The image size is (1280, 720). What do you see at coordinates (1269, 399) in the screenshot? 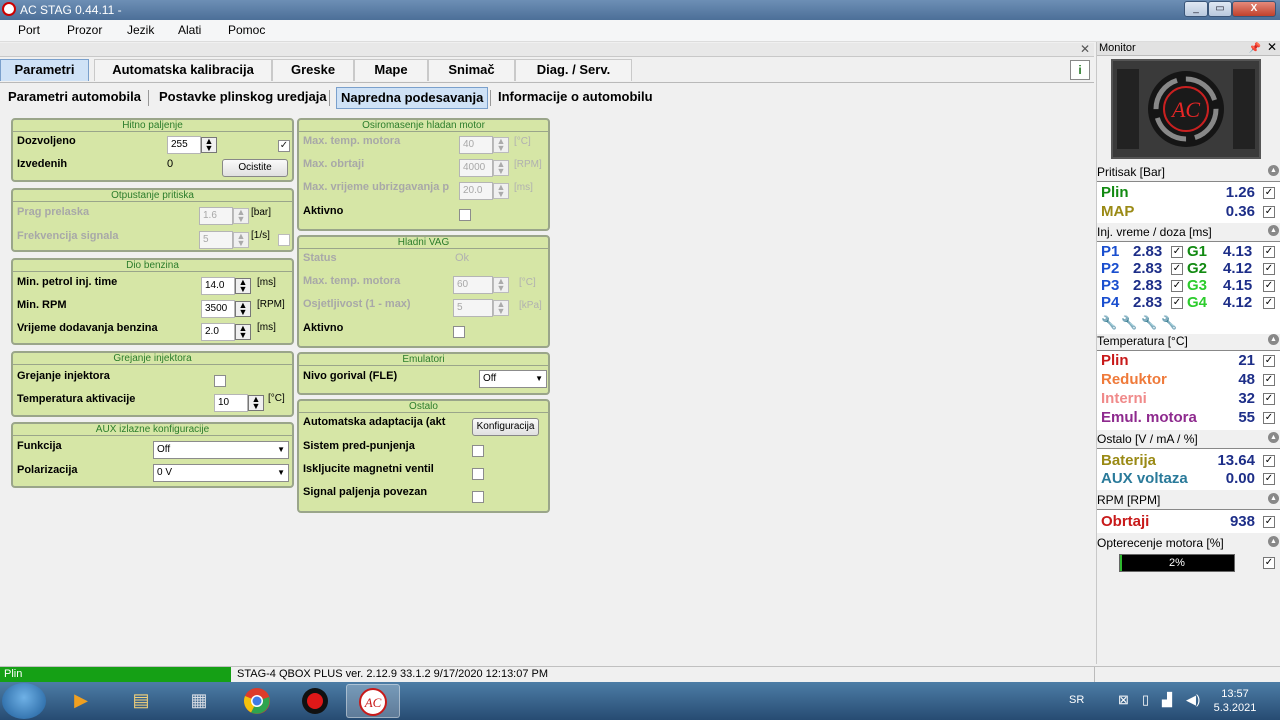
I see `interni-checkbox: ✓` at bounding box center [1269, 399].